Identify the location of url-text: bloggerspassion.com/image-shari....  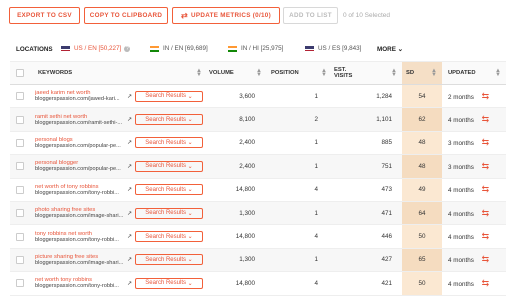
(81, 216).